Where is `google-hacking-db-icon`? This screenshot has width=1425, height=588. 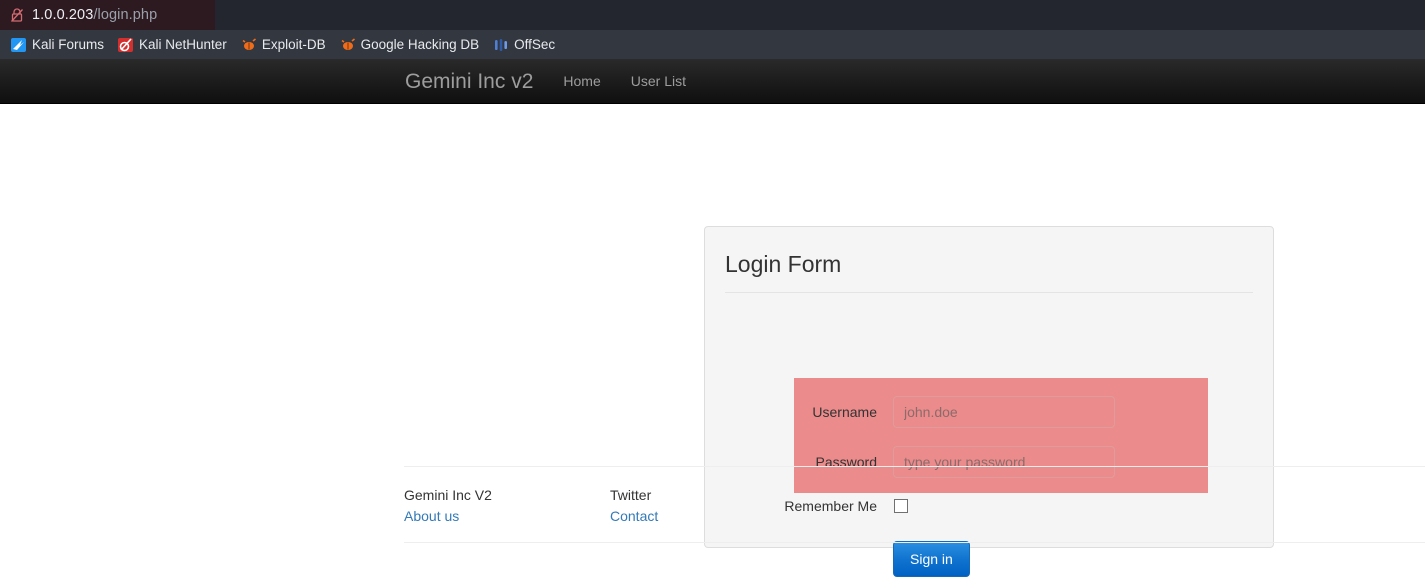 google-hacking-db-icon is located at coordinates (348, 45).